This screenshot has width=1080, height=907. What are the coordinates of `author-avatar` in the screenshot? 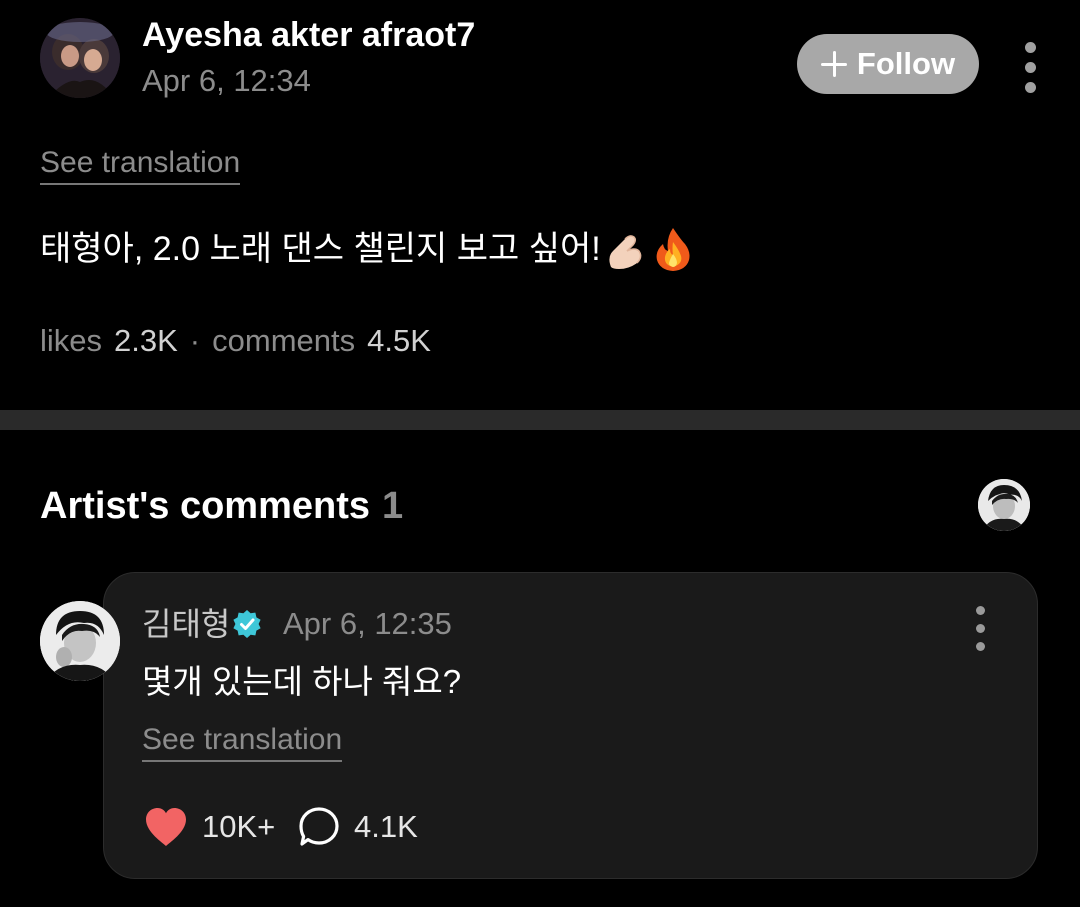 It's located at (80, 58).